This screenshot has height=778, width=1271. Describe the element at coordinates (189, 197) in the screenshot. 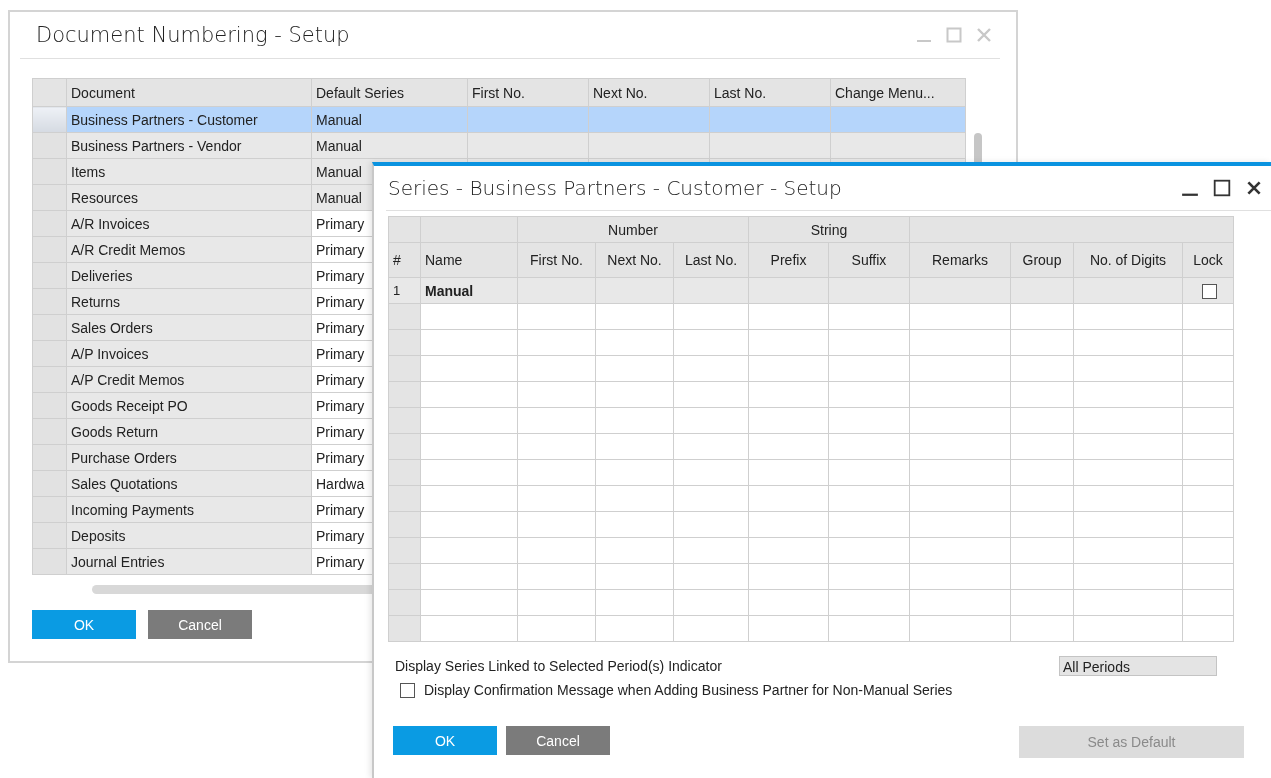

I see `table-cell: Resources` at that location.